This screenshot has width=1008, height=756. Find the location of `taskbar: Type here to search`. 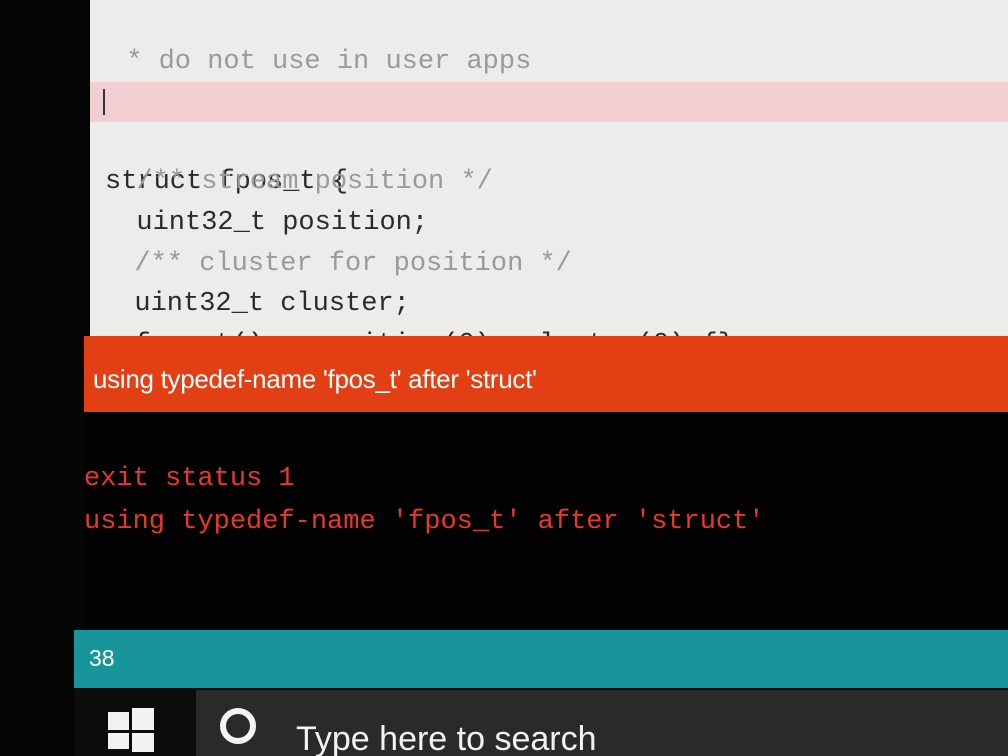

taskbar: Type here to search is located at coordinates (541, 722).